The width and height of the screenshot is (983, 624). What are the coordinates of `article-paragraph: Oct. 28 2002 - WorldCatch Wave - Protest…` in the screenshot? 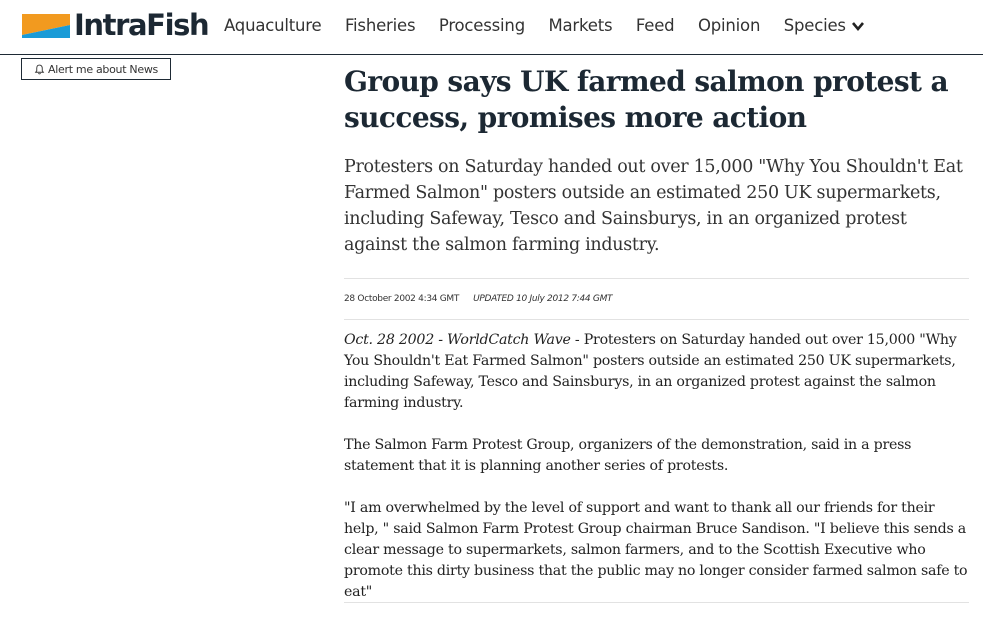 It's located at (656, 372).